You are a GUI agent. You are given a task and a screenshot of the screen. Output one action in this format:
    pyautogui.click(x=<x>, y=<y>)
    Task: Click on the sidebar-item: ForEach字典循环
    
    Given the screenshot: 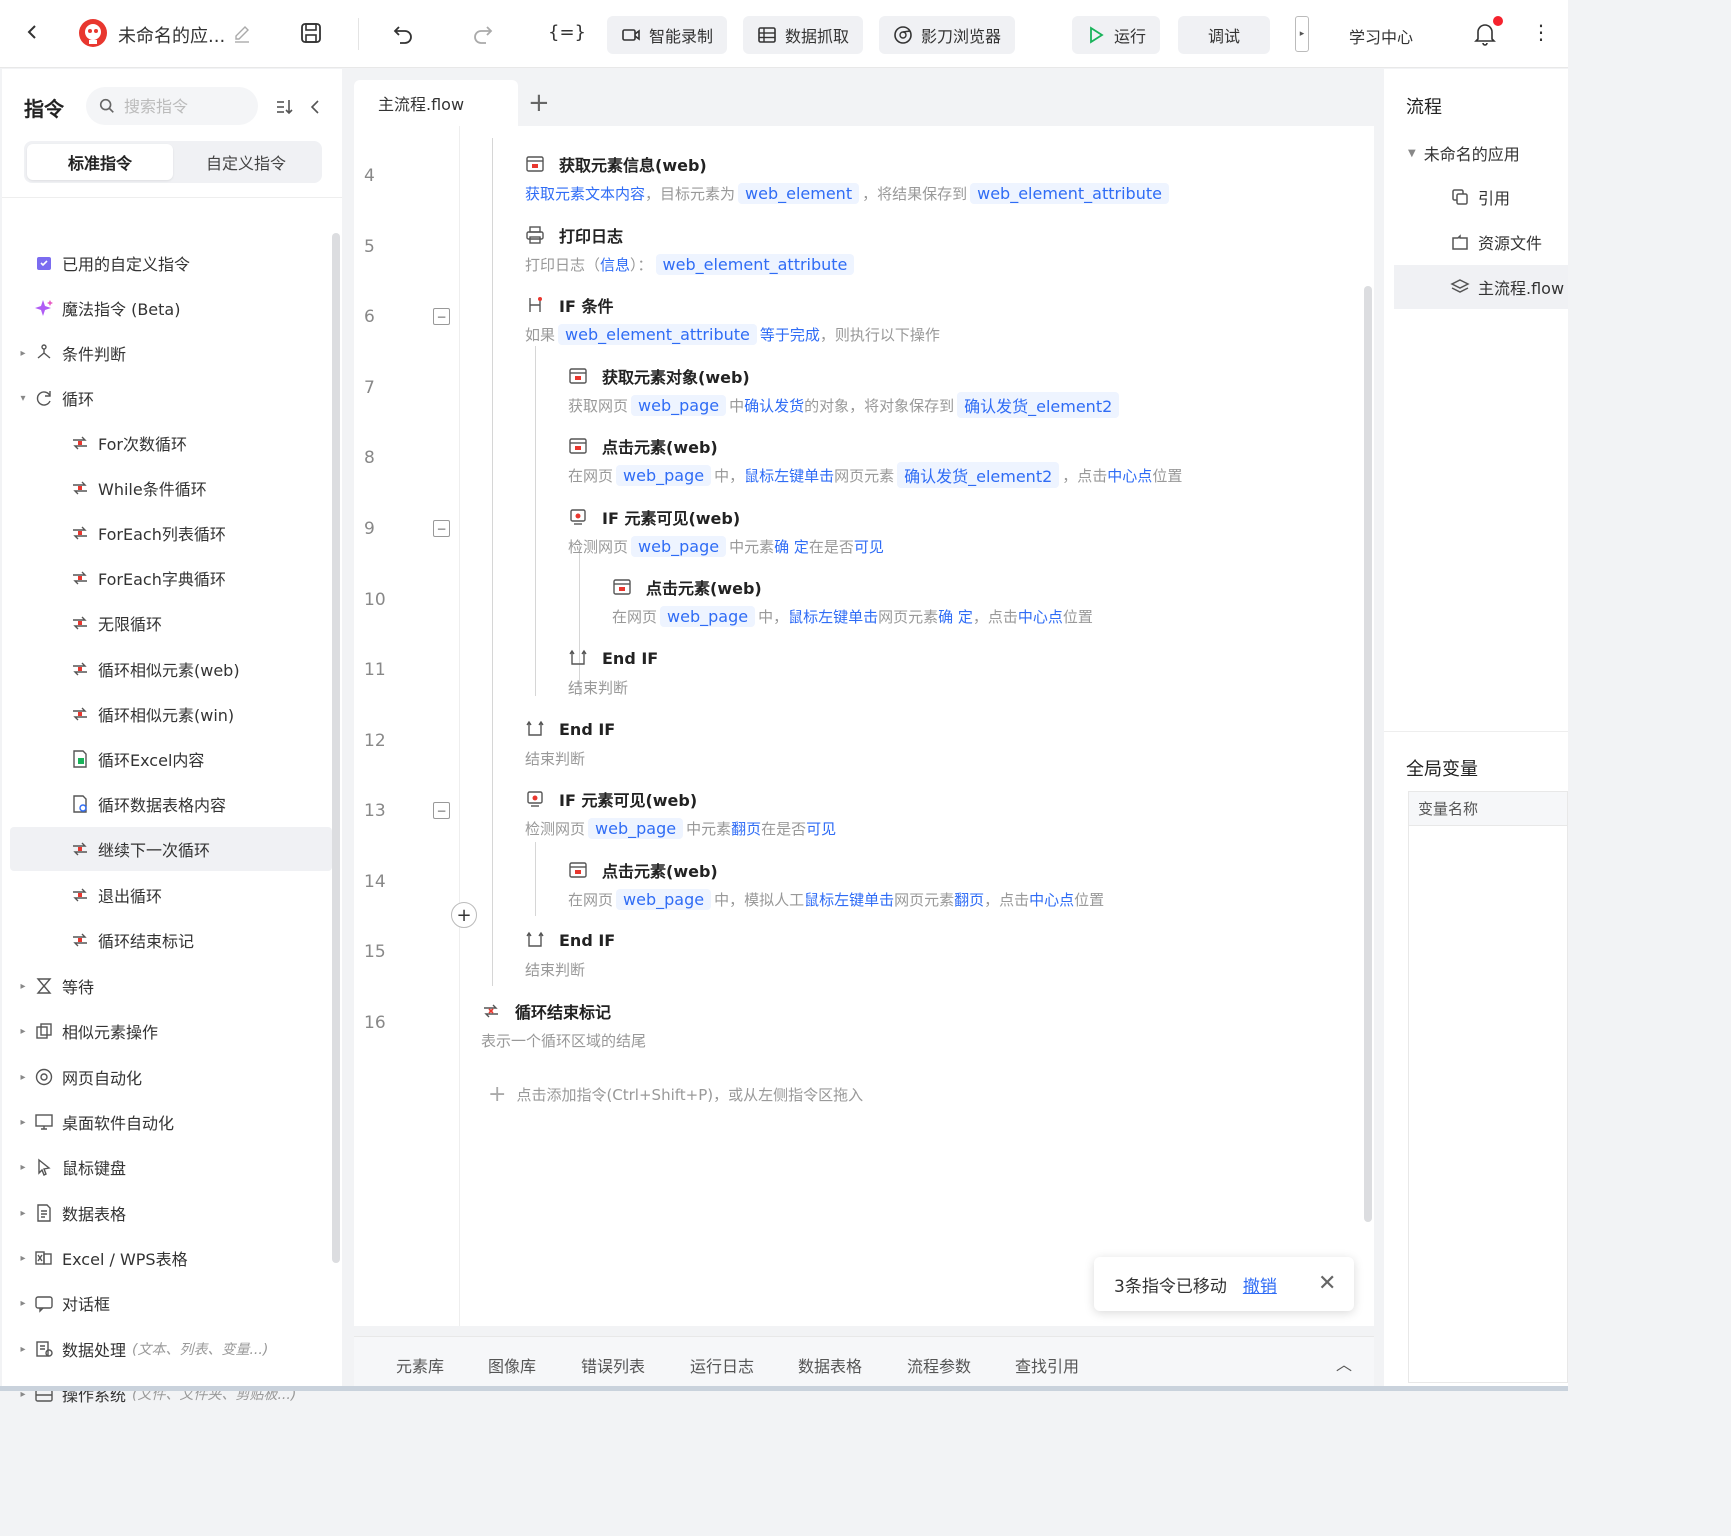 What is the action you would take?
    pyautogui.click(x=171, y=578)
    